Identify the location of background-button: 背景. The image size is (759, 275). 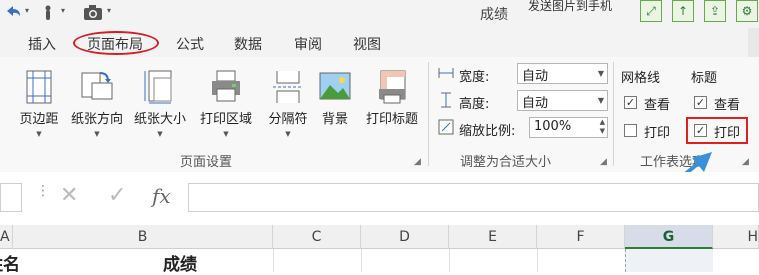
(335, 111).